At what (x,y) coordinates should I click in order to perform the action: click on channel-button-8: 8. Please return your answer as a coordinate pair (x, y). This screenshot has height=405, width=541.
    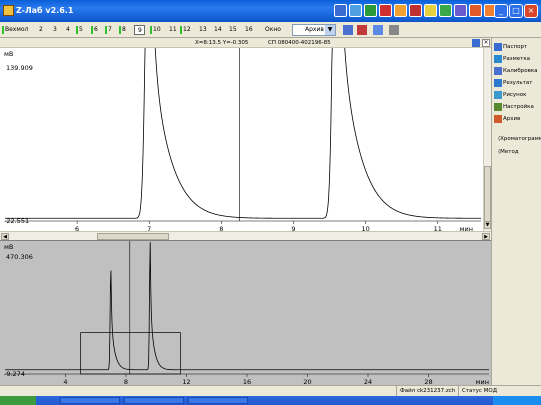
    Looking at the image, I should click on (122, 30).